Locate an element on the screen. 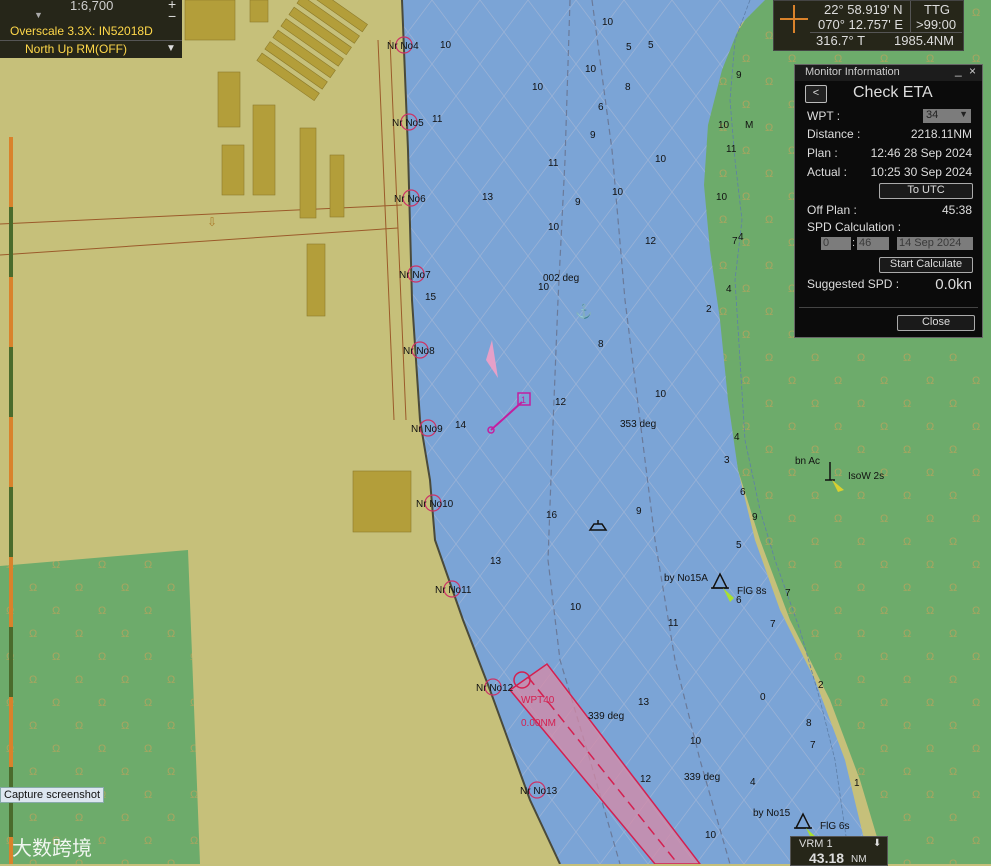 The height and width of the screenshot is (866, 991). buoy-label: Nr No6 is located at coordinates (410, 199).